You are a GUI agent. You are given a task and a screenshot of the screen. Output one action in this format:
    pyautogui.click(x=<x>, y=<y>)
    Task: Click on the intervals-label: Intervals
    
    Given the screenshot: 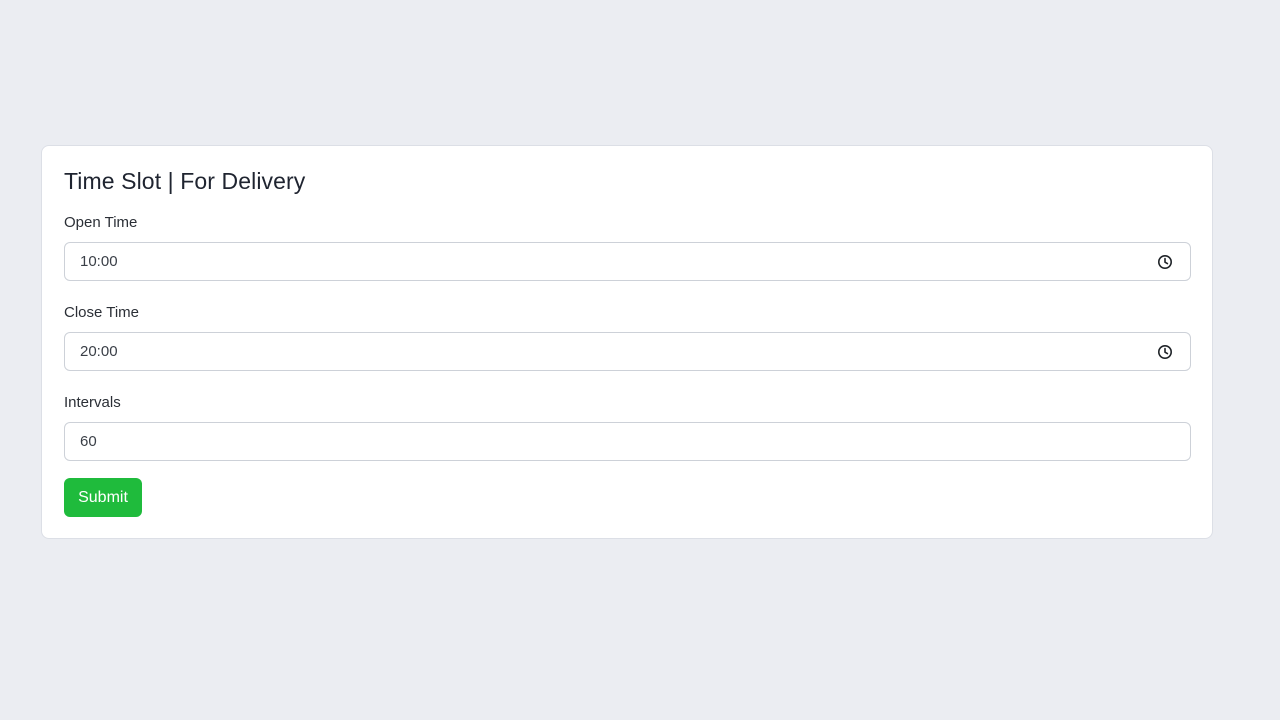 What is the action you would take?
    pyautogui.click(x=92, y=402)
    